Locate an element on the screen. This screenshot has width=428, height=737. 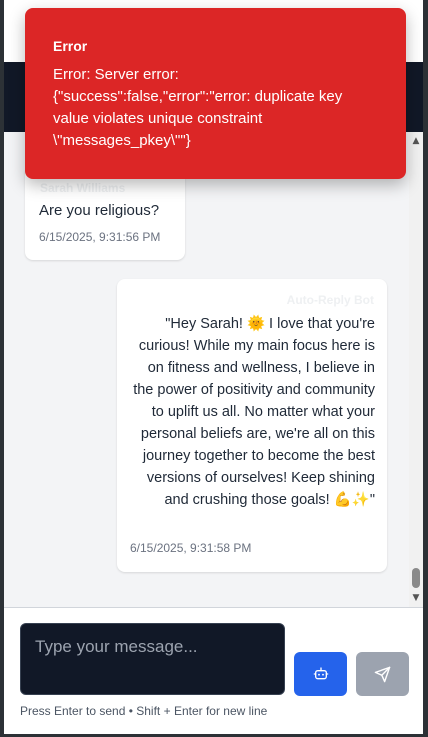
message-input is located at coordinates (152, 659).